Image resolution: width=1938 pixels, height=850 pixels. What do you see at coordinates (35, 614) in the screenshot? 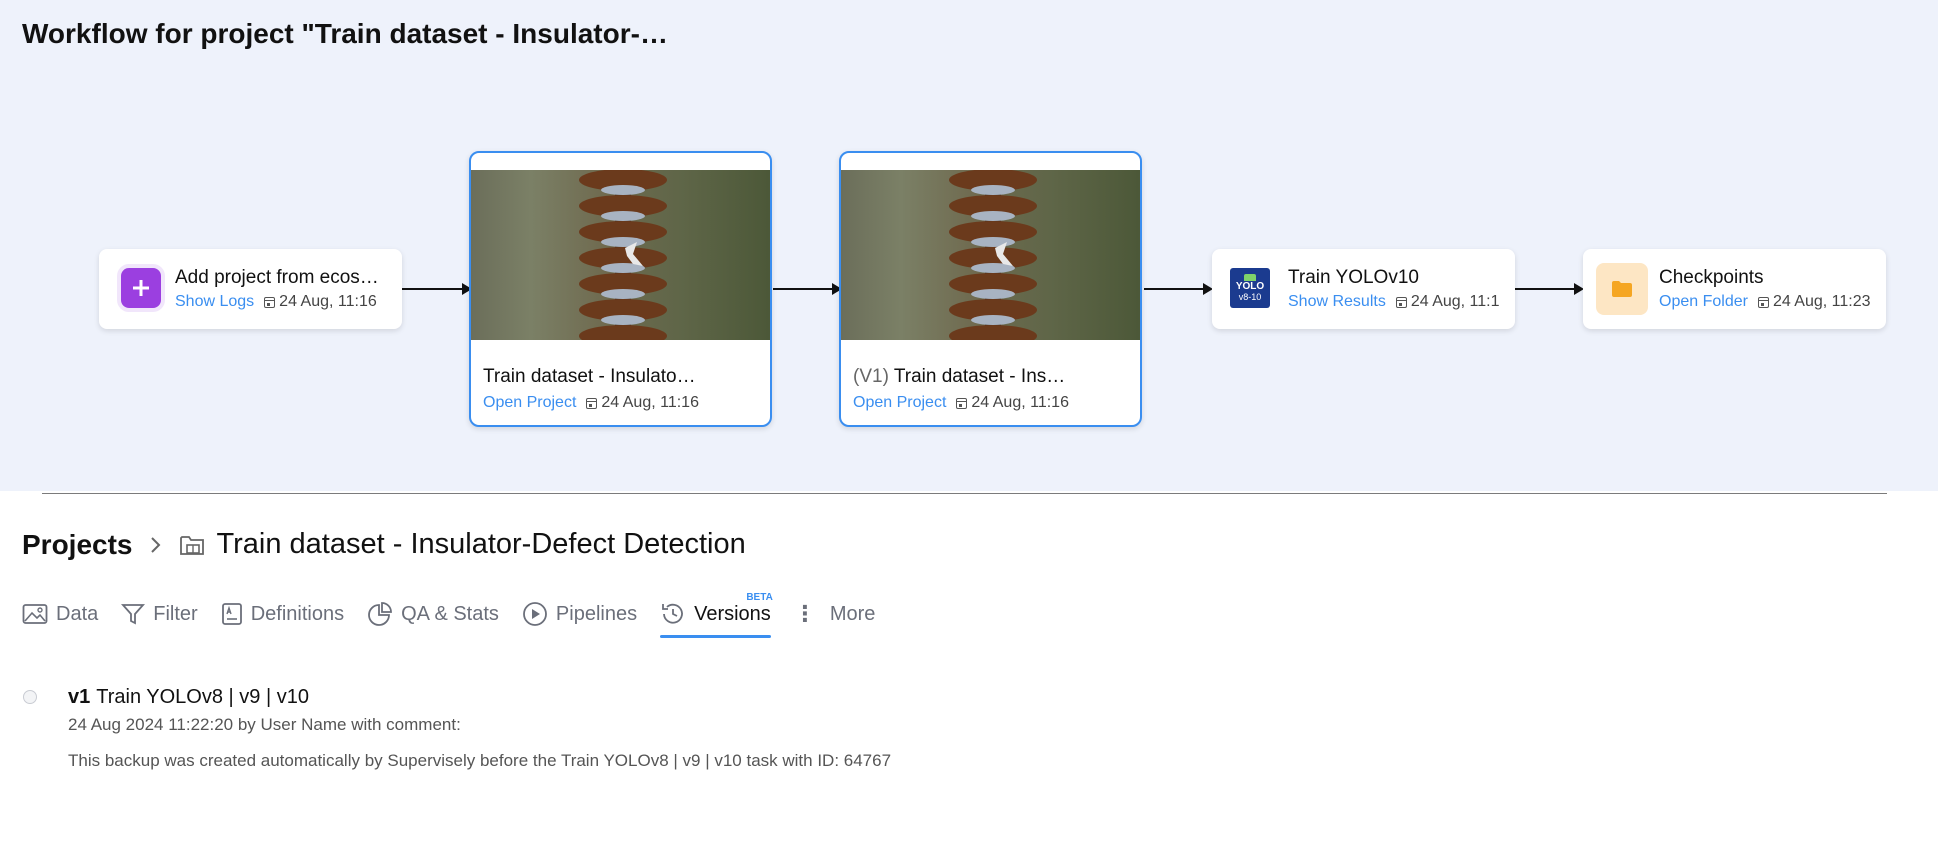
I see `image-icon` at bounding box center [35, 614].